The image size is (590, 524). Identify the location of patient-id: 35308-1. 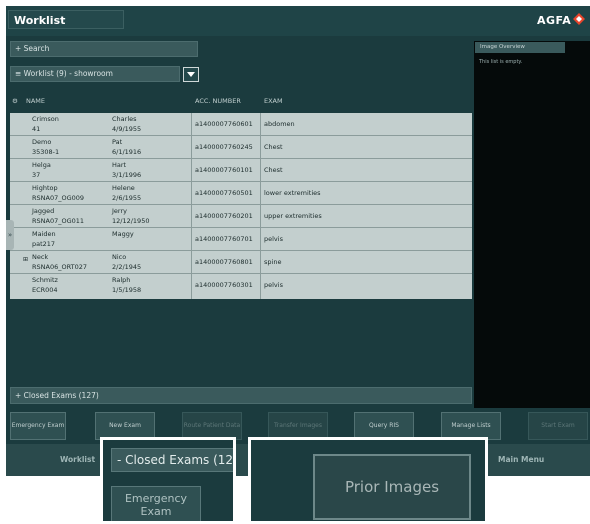
(46, 152).